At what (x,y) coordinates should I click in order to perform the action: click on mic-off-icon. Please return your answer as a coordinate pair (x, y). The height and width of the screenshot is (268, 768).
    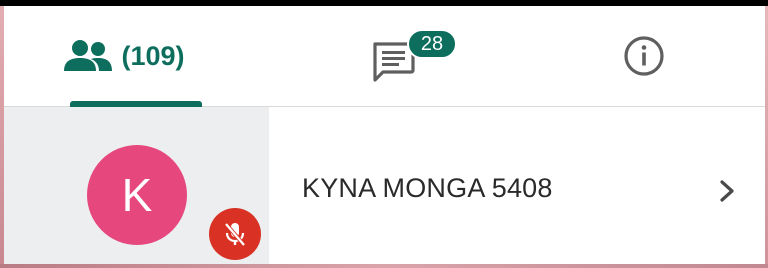
    Looking at the image, I should click on (235, 234).